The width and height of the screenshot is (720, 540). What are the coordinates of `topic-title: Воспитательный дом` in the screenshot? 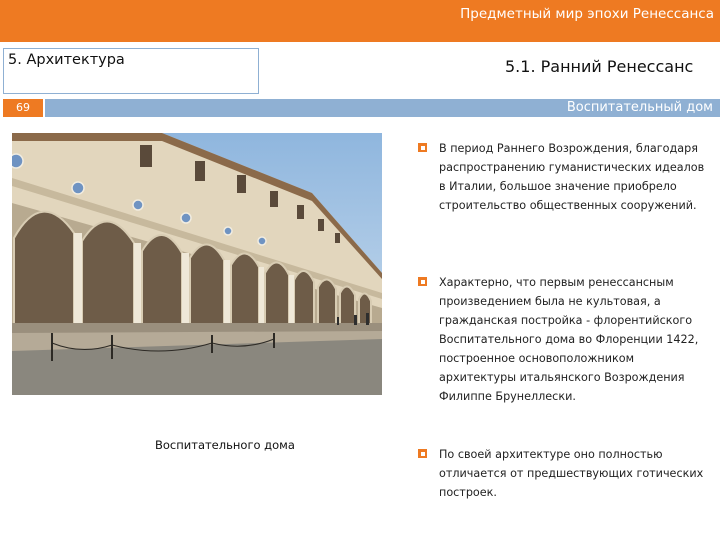 It's located at (639, 107).